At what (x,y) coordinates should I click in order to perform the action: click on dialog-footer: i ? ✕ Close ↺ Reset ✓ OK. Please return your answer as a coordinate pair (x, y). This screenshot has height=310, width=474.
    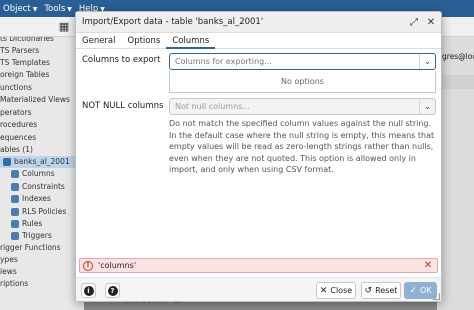
    Looking at the image, I should click on (258, 289).